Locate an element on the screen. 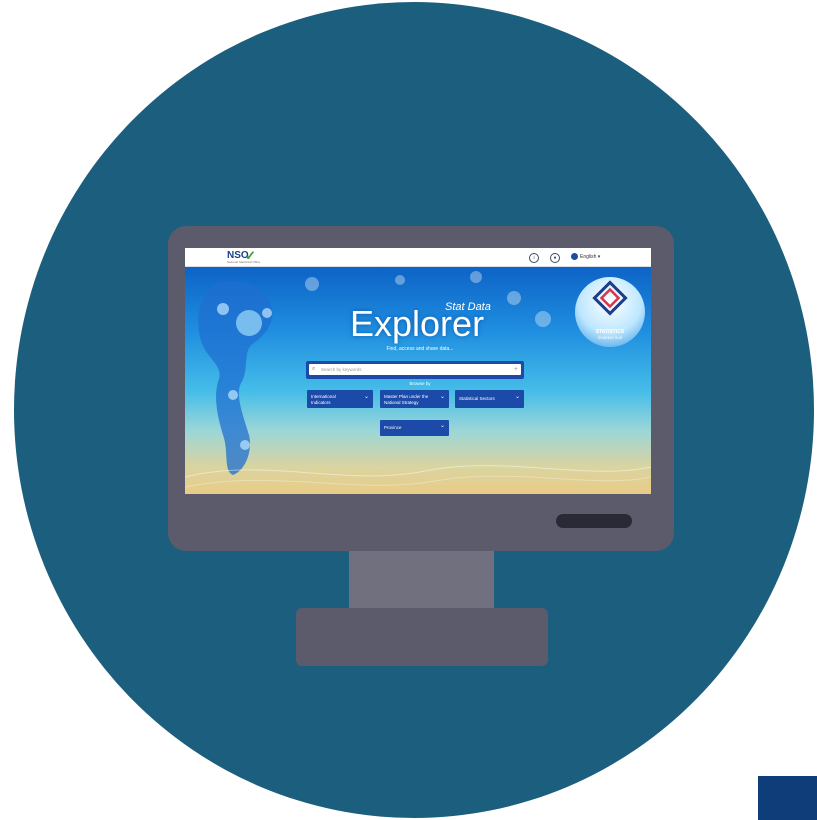  international-indicators-button: International Indicators ⌄ is located at coordinates (340, 399).